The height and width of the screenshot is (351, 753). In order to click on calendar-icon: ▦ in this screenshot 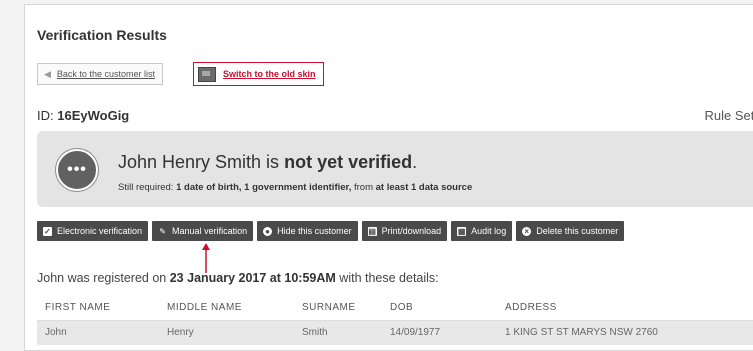, I will do `click(462, 231)`.